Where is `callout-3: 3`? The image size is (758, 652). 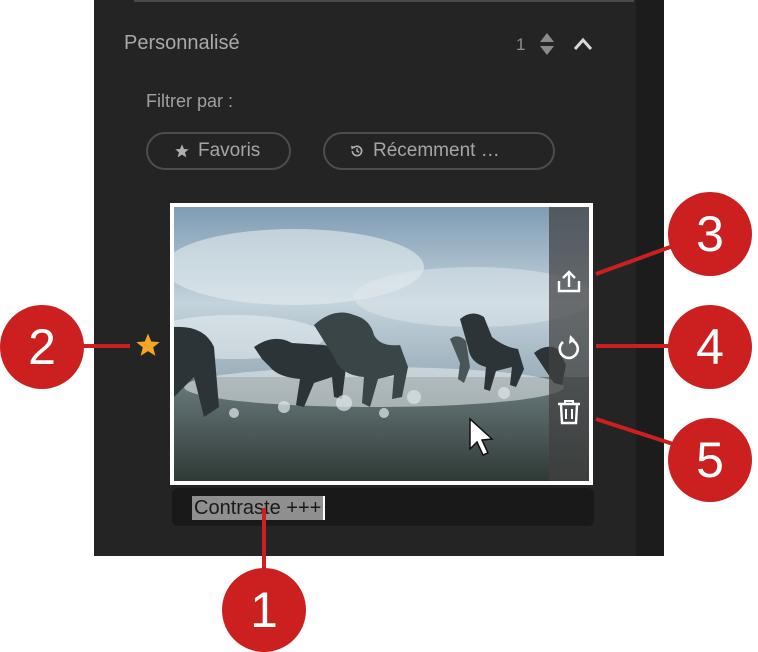 callout-3: 3 is located at coordinates (710, 234).